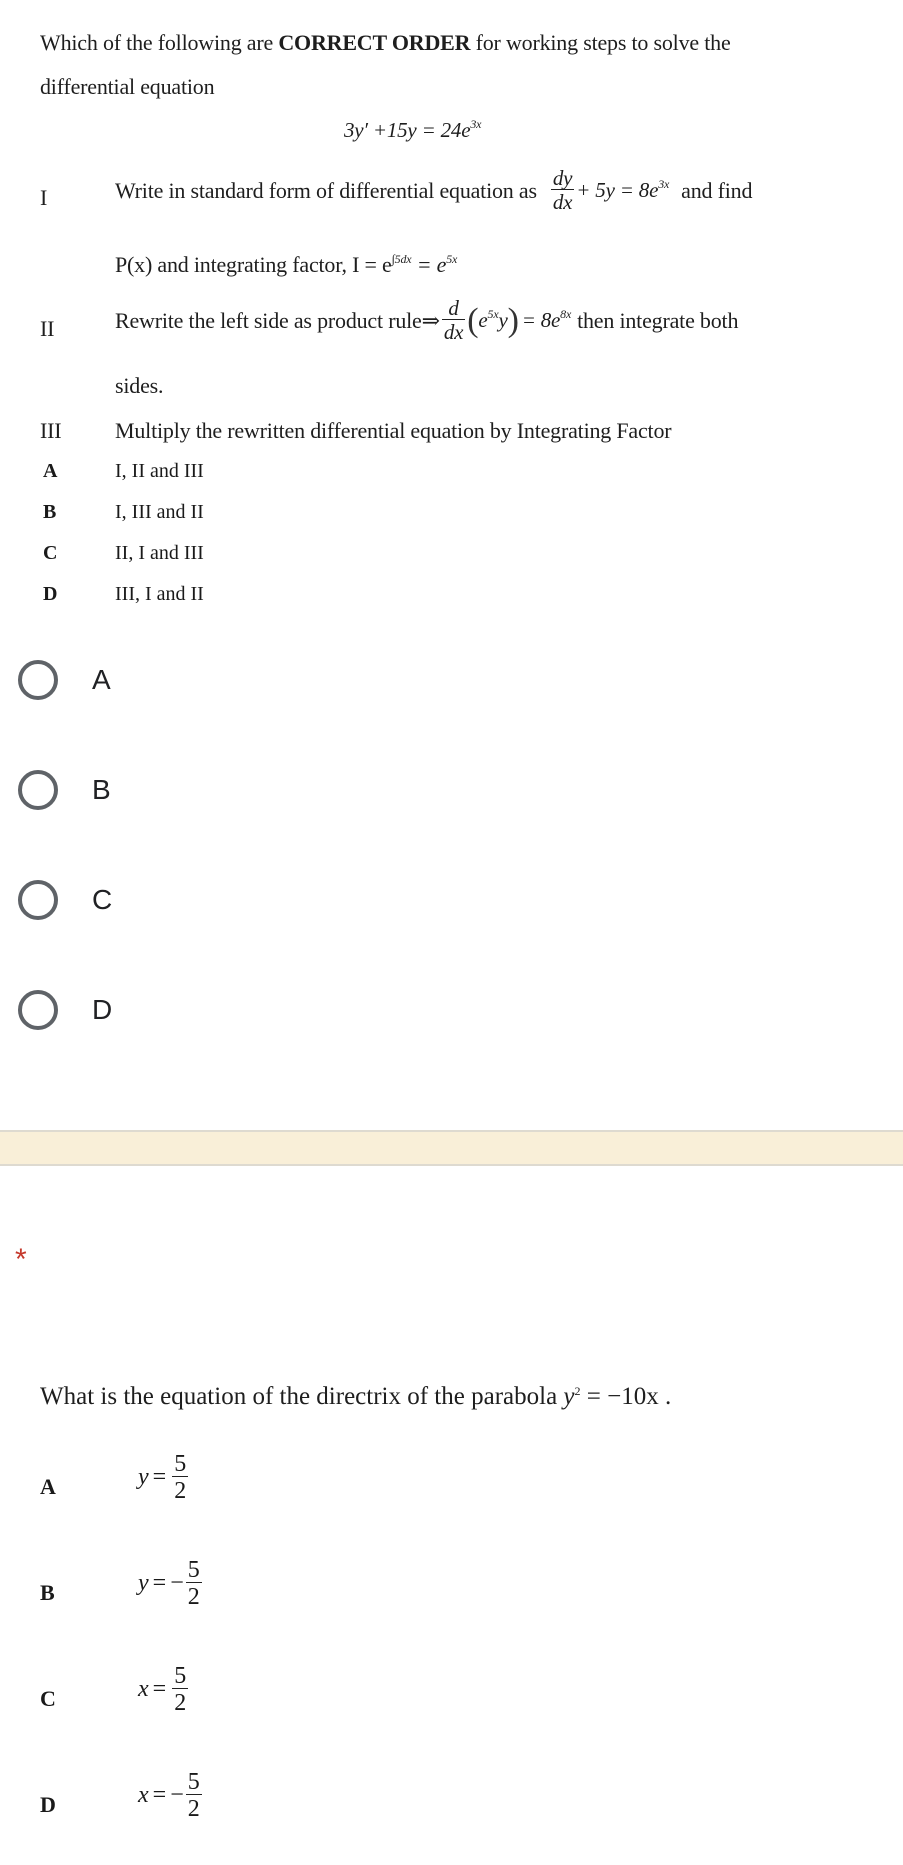 The width and height of the screenshot is (903, 1865). What do you see at coordinates (658, 320) in the screenshot?
I see `step-2-text-end: then integrate both` at bounding box center [658, 320].